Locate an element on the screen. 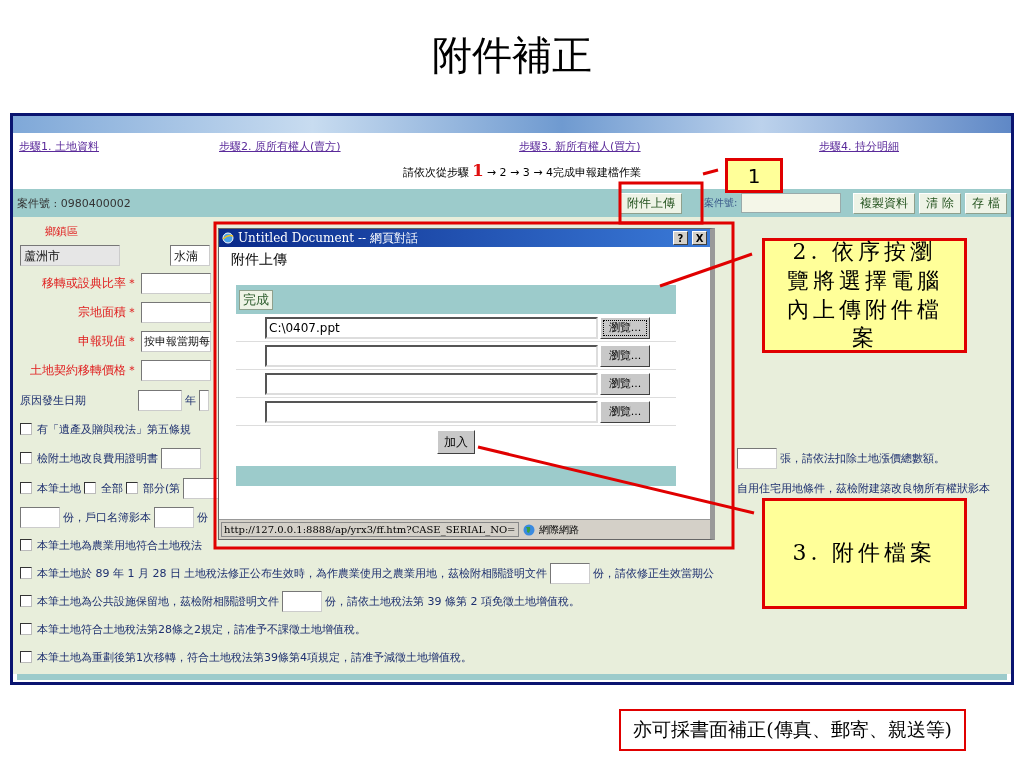  help-button: ? is located at coordinates (680, 238).